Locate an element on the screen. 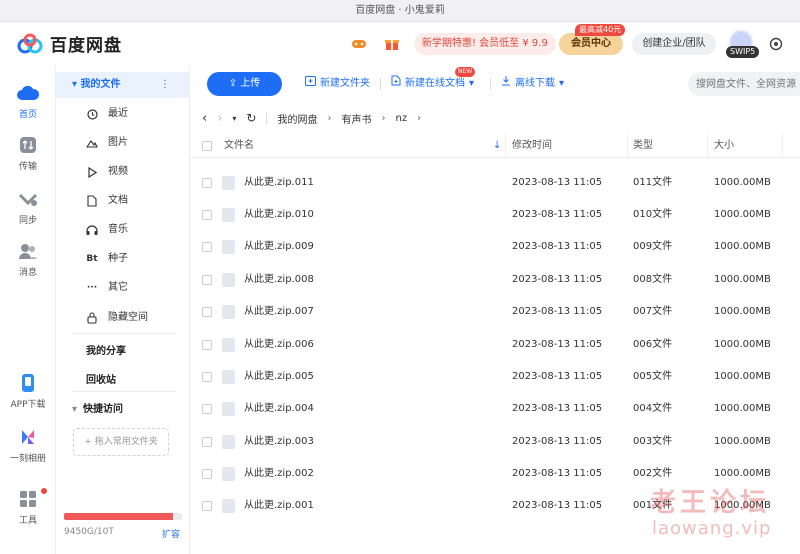 This screenshot has width=800, height=554. sidebar-item-others: ··· 其它 is located at coordinates (123, 288).